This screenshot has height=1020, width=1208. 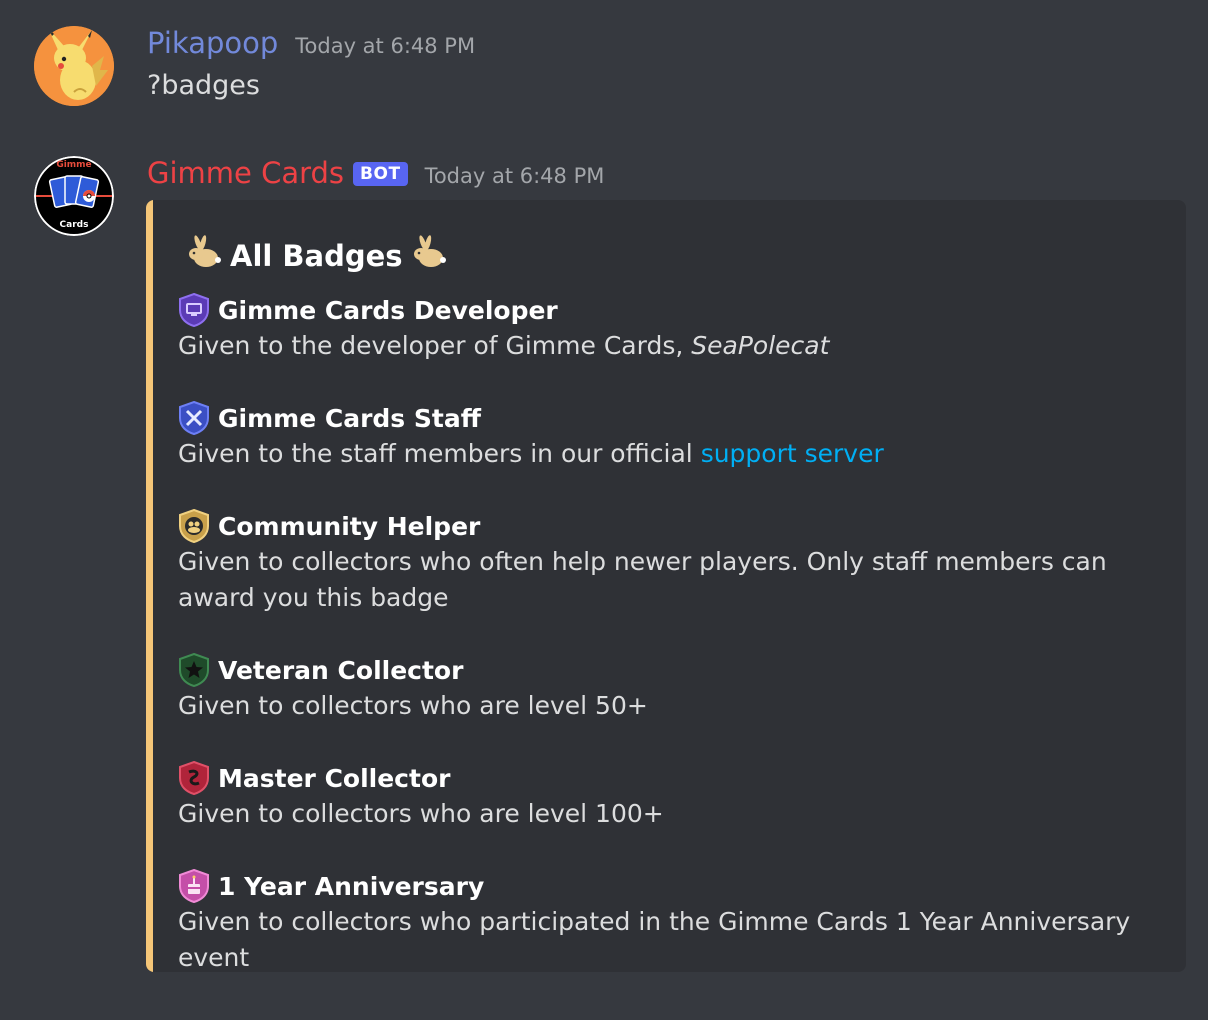 What do you see at coordinates (435, 345) in the screenshot?
I see `field-value-text: Given to the developer of Gimme Cards,` at bounding box center [435, 345].